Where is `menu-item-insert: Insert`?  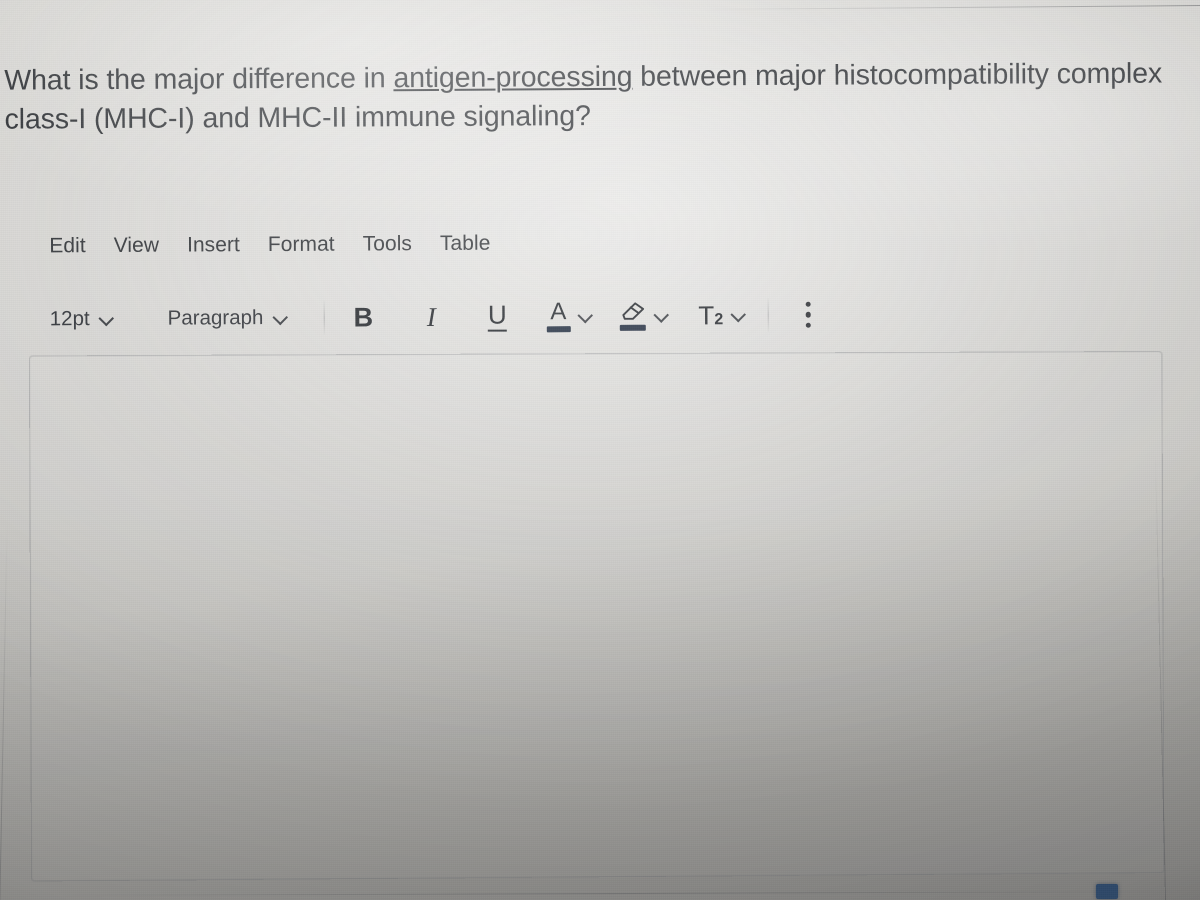 menu-item-insert: Insert is located at coordinates (213, 245).